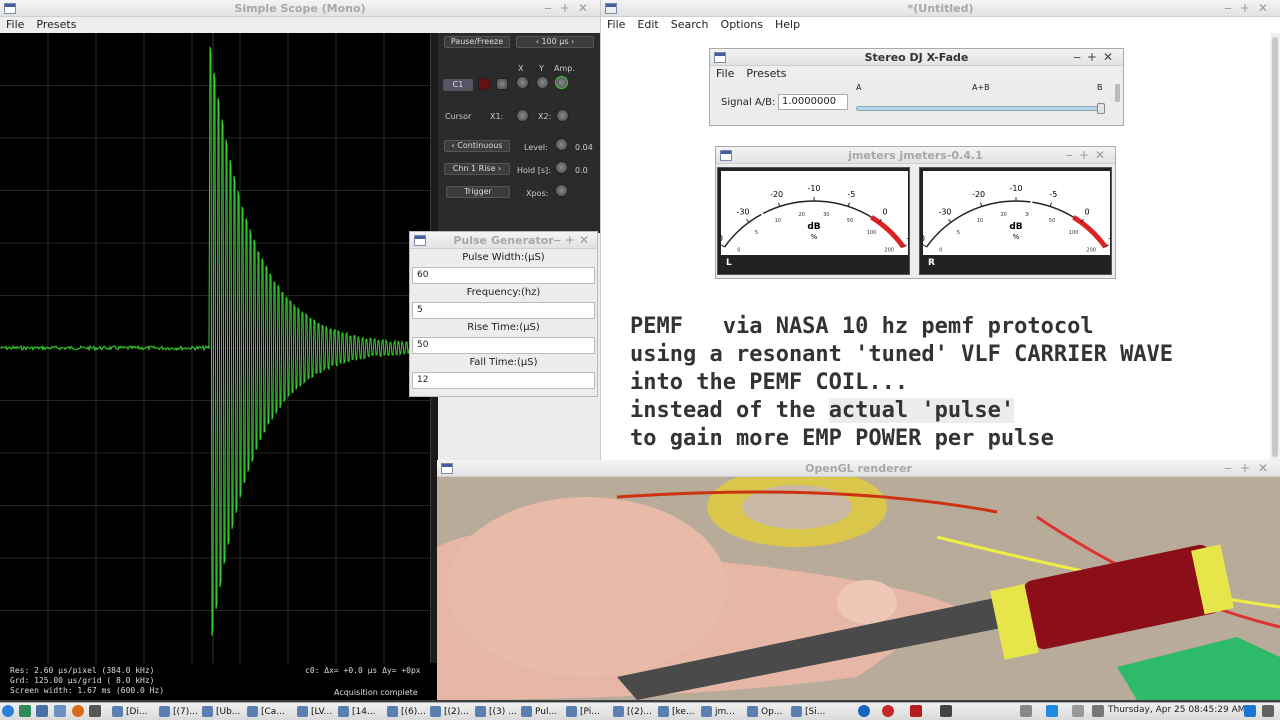 The height and width of the screenshot is (720, 1280). I want to click on rise-time-label: Rise Time:(µS), so click(503, 327).